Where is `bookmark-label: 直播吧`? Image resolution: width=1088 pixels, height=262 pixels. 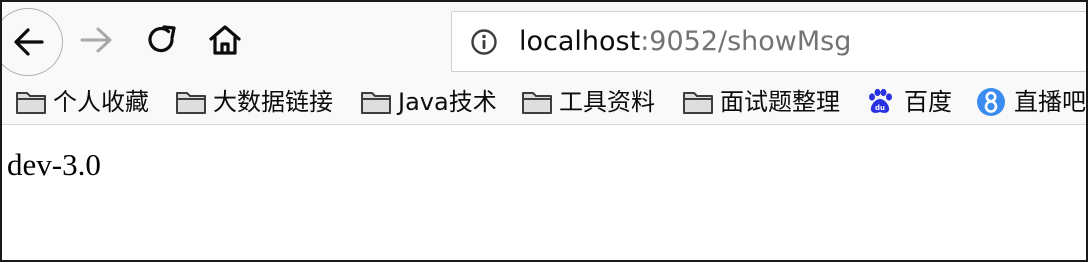
bookmark-label: 直播吧 is located at coordinates (1050, 102).